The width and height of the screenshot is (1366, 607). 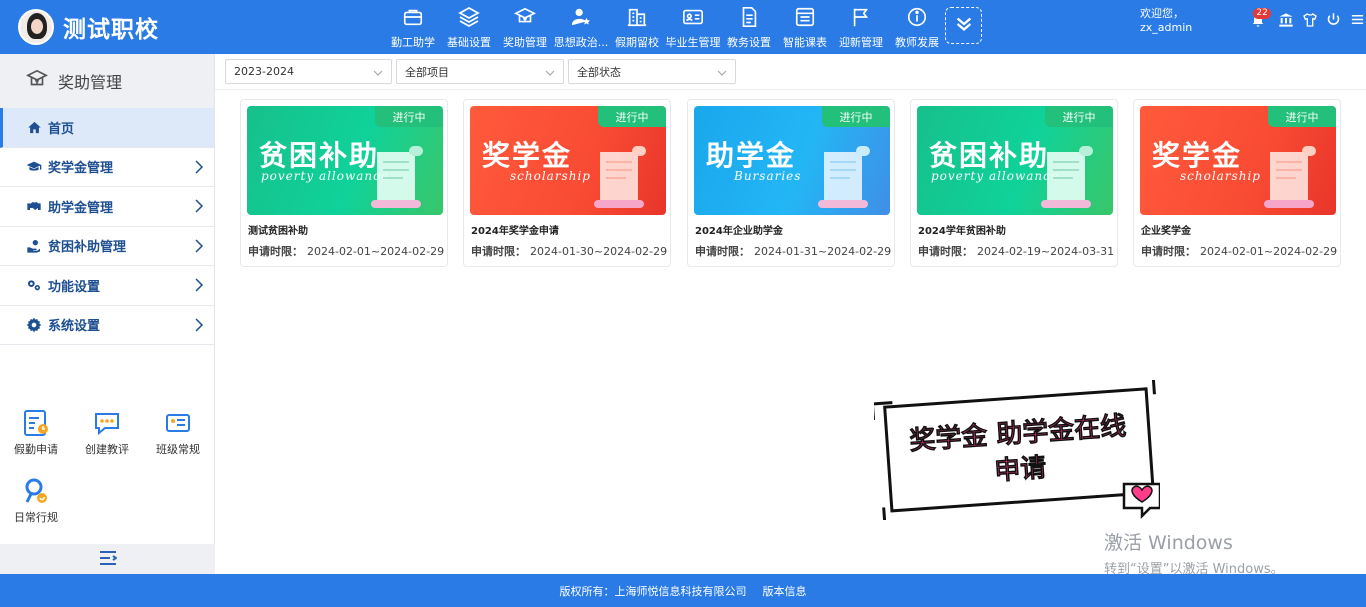 I want to click on filter-bar: 2023-2024 全部项目 全部状态, so click(x=482, y=71).